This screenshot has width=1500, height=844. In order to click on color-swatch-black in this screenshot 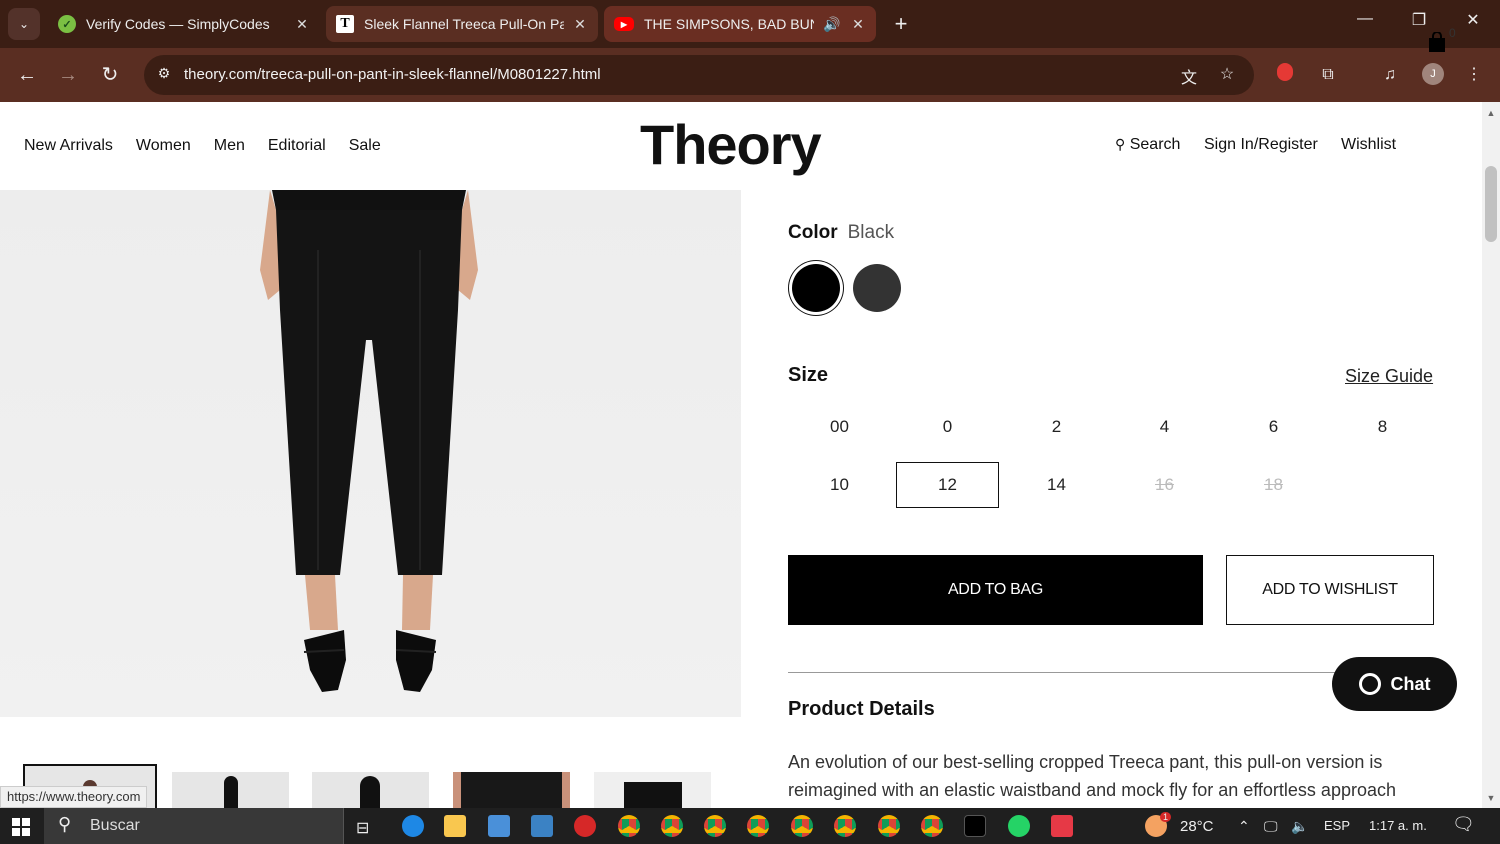, I will do `click(816, 288)`.